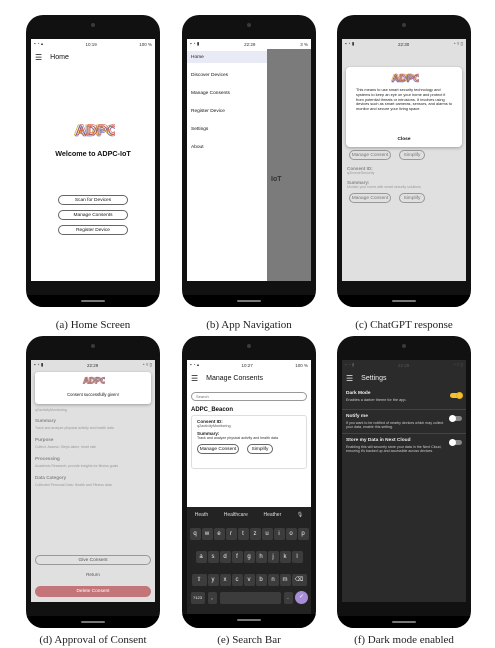  Describe the element at coordinates (93, 230) in the screenshot. I see `register-device-button: Register Device` at that location.